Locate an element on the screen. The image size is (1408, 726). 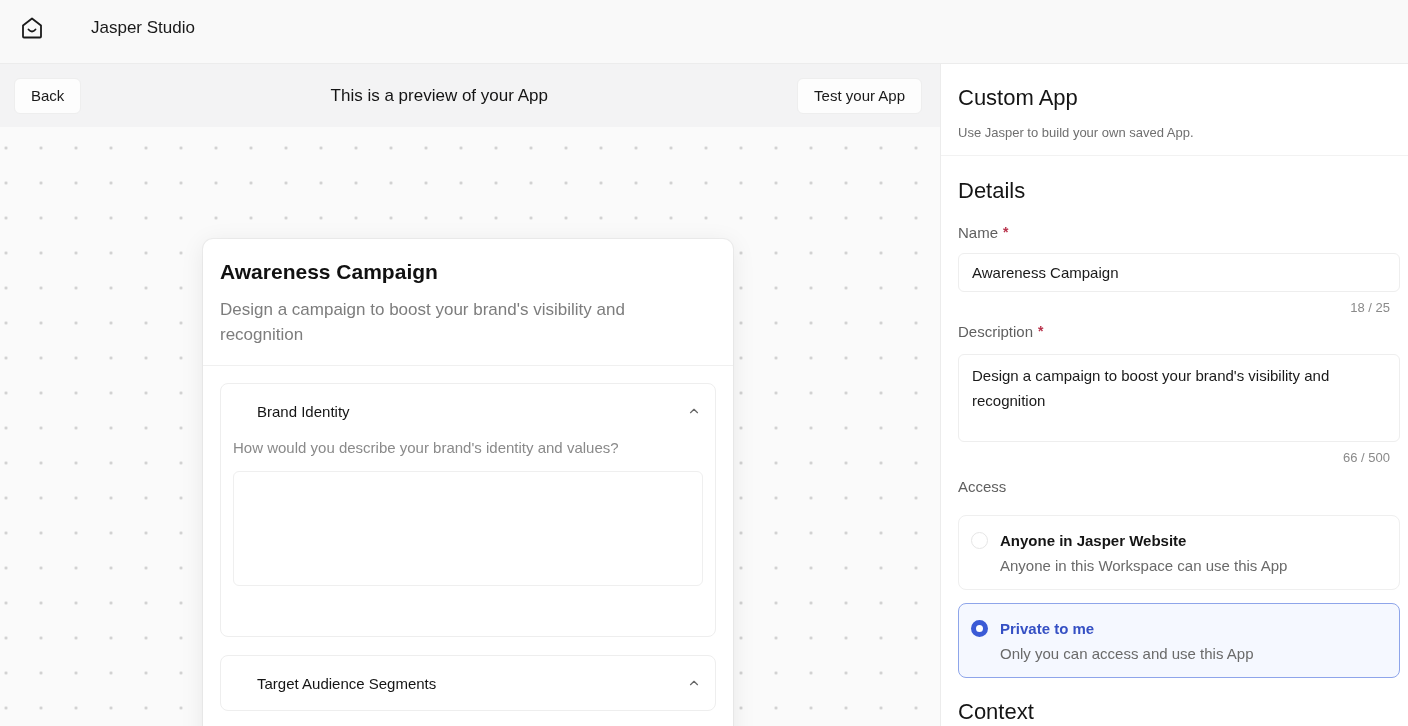
field-label: Name is located at coordinates (978, 232).